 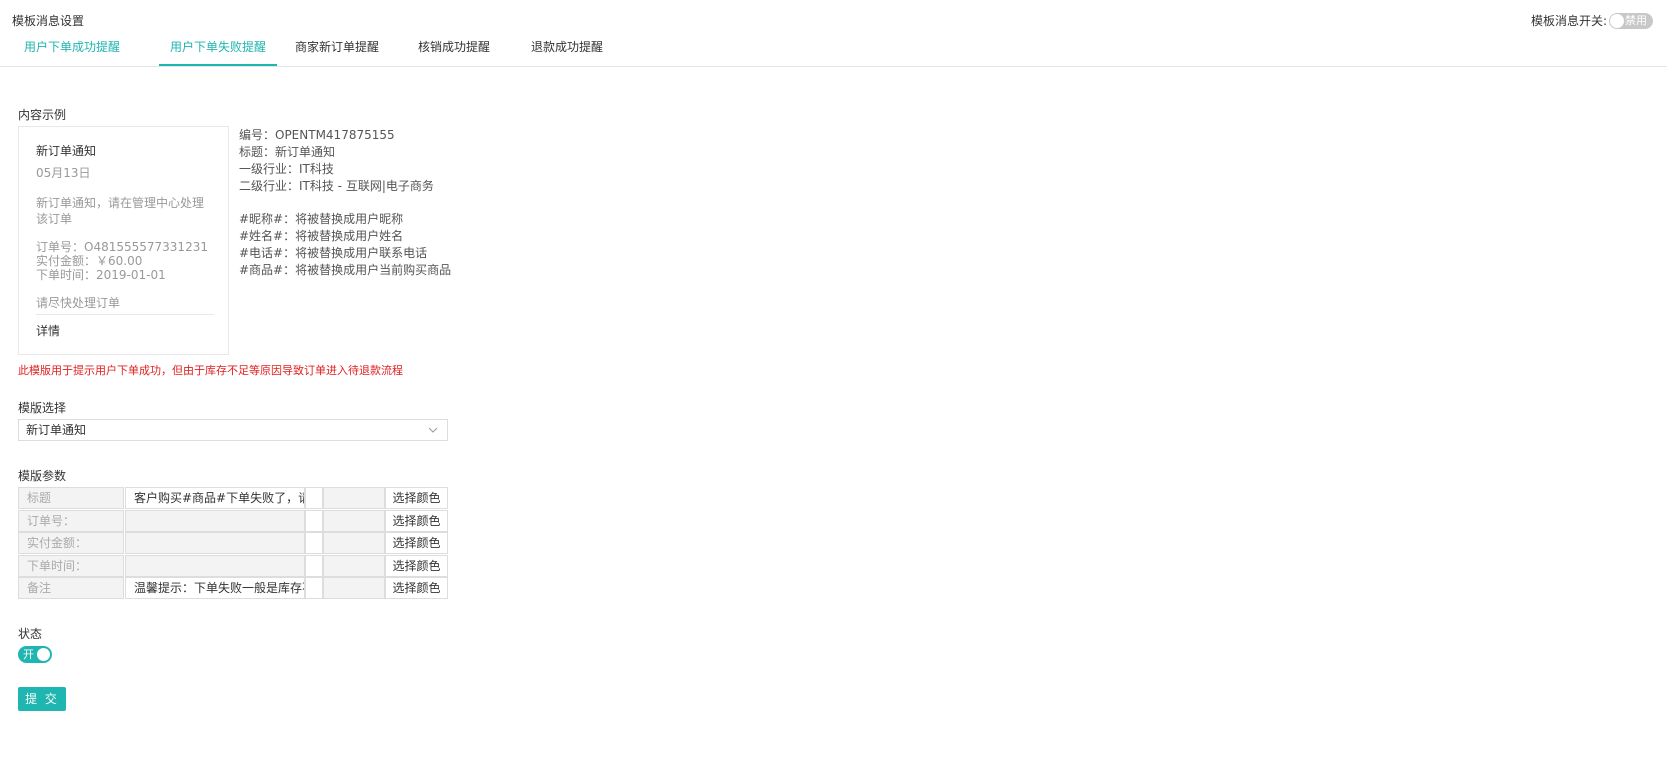 What do you see at coordinates (56, 430) in the screenshot?
I see `template-select-value: 新订单通知` at bounding box center [56, 430].